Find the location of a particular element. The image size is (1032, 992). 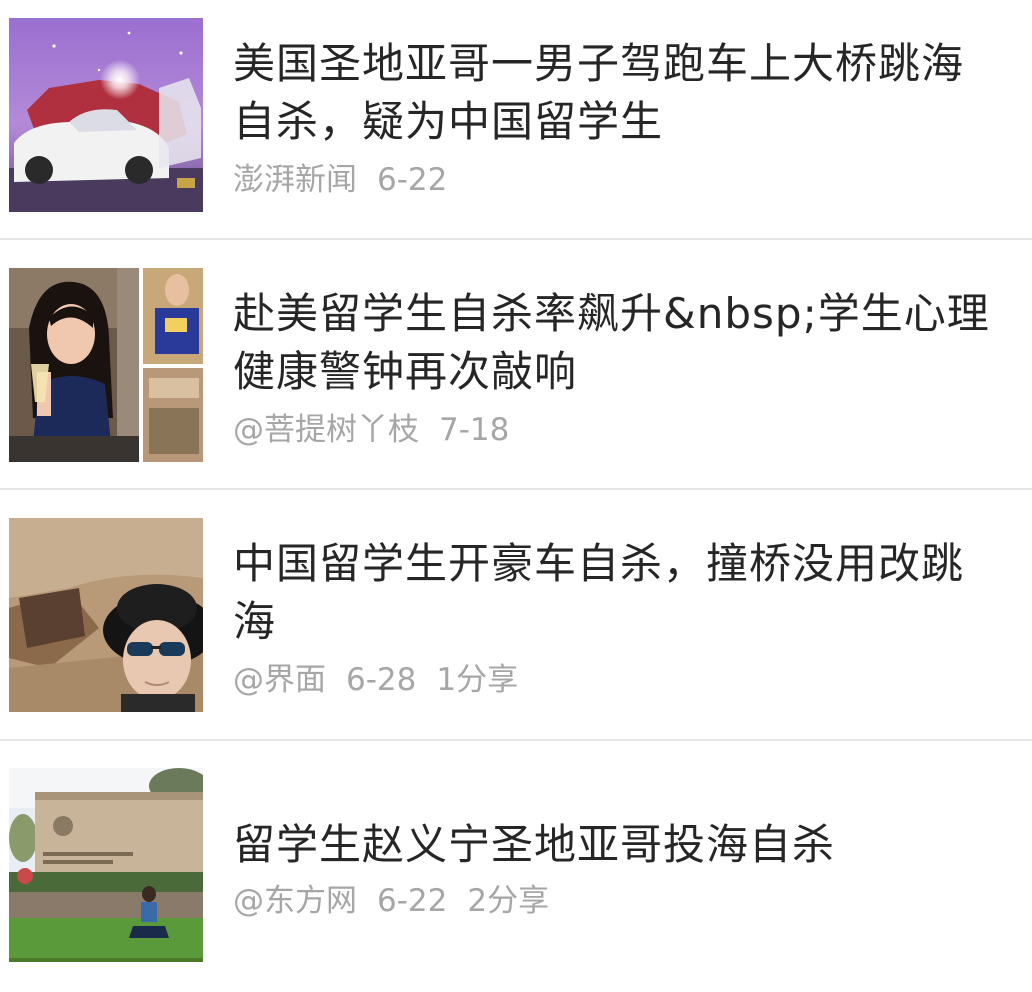

article-meta: @东方网 6-22 2分享 is located at coordinates (391, 901).